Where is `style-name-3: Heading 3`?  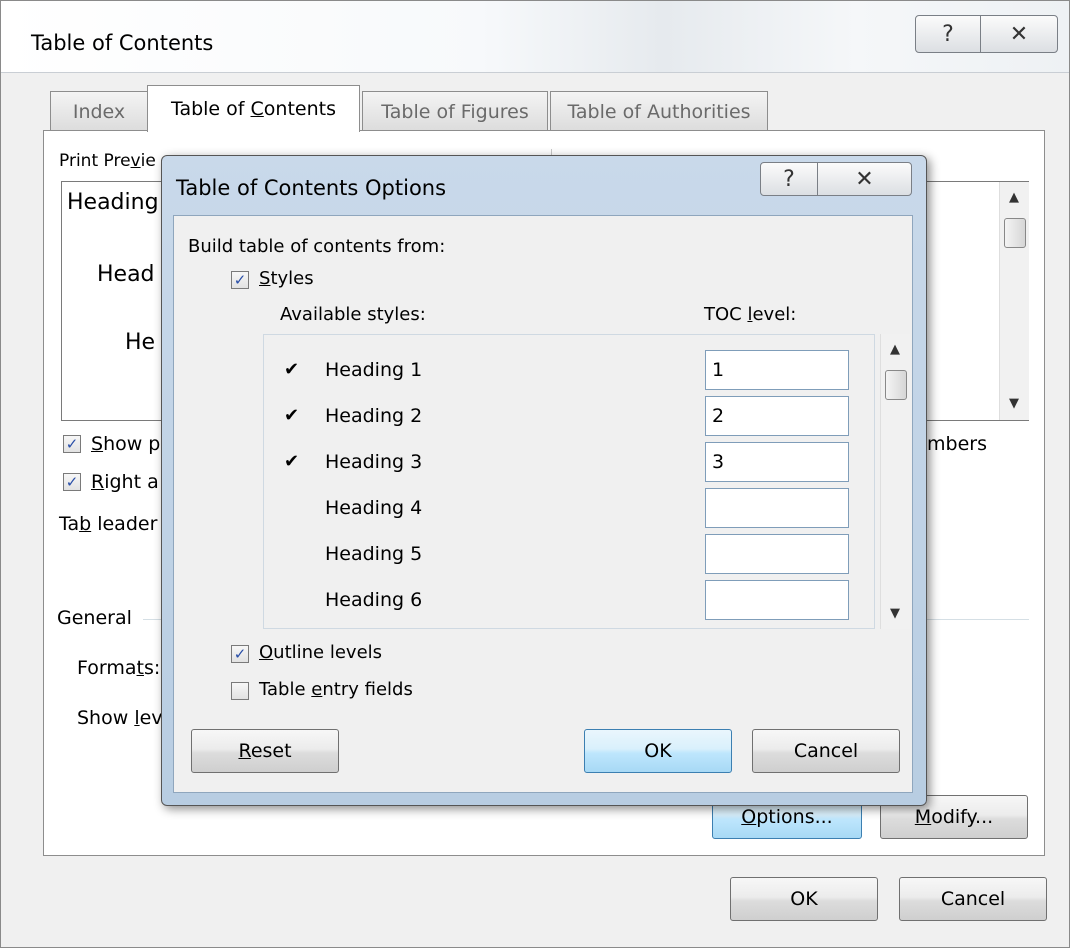 style-name-3: Heading 3 is located at coordinates (373, 462).